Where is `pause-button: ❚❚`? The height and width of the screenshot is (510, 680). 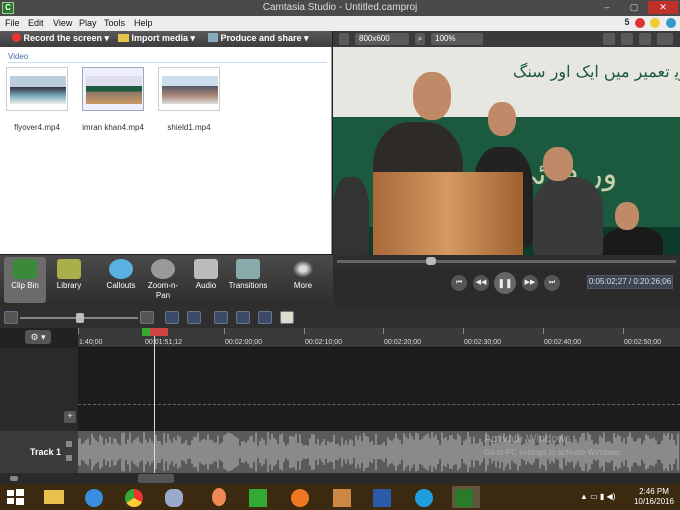 pause-button: ❚❚ is located at coordinates (505, 283).